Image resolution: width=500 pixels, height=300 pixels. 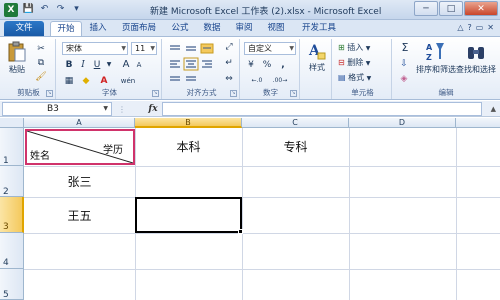 I want to click on fill-handle, so click(x=240, y=231).